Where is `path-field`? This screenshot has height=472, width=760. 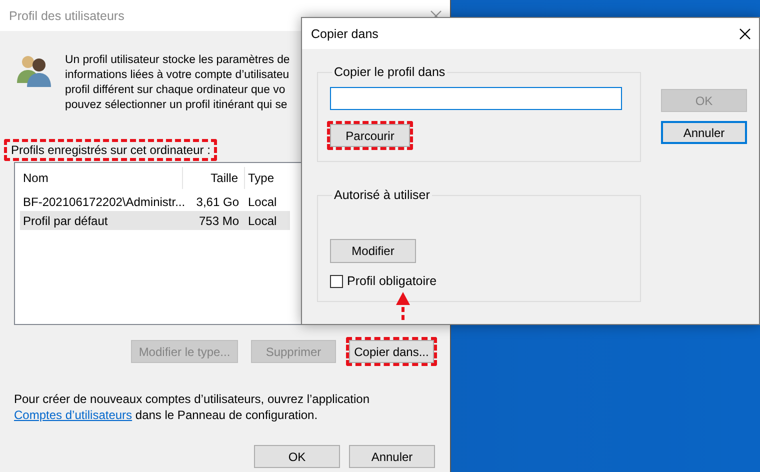 path-field is located at coordinates (476, 98).